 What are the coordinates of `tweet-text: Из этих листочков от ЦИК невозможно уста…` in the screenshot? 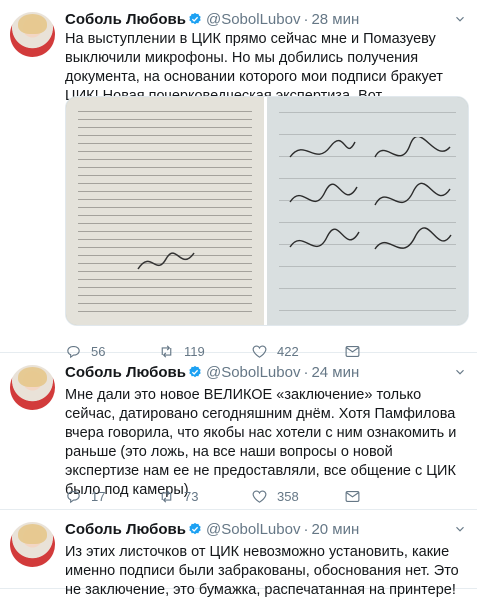 It's located at (262, 571).